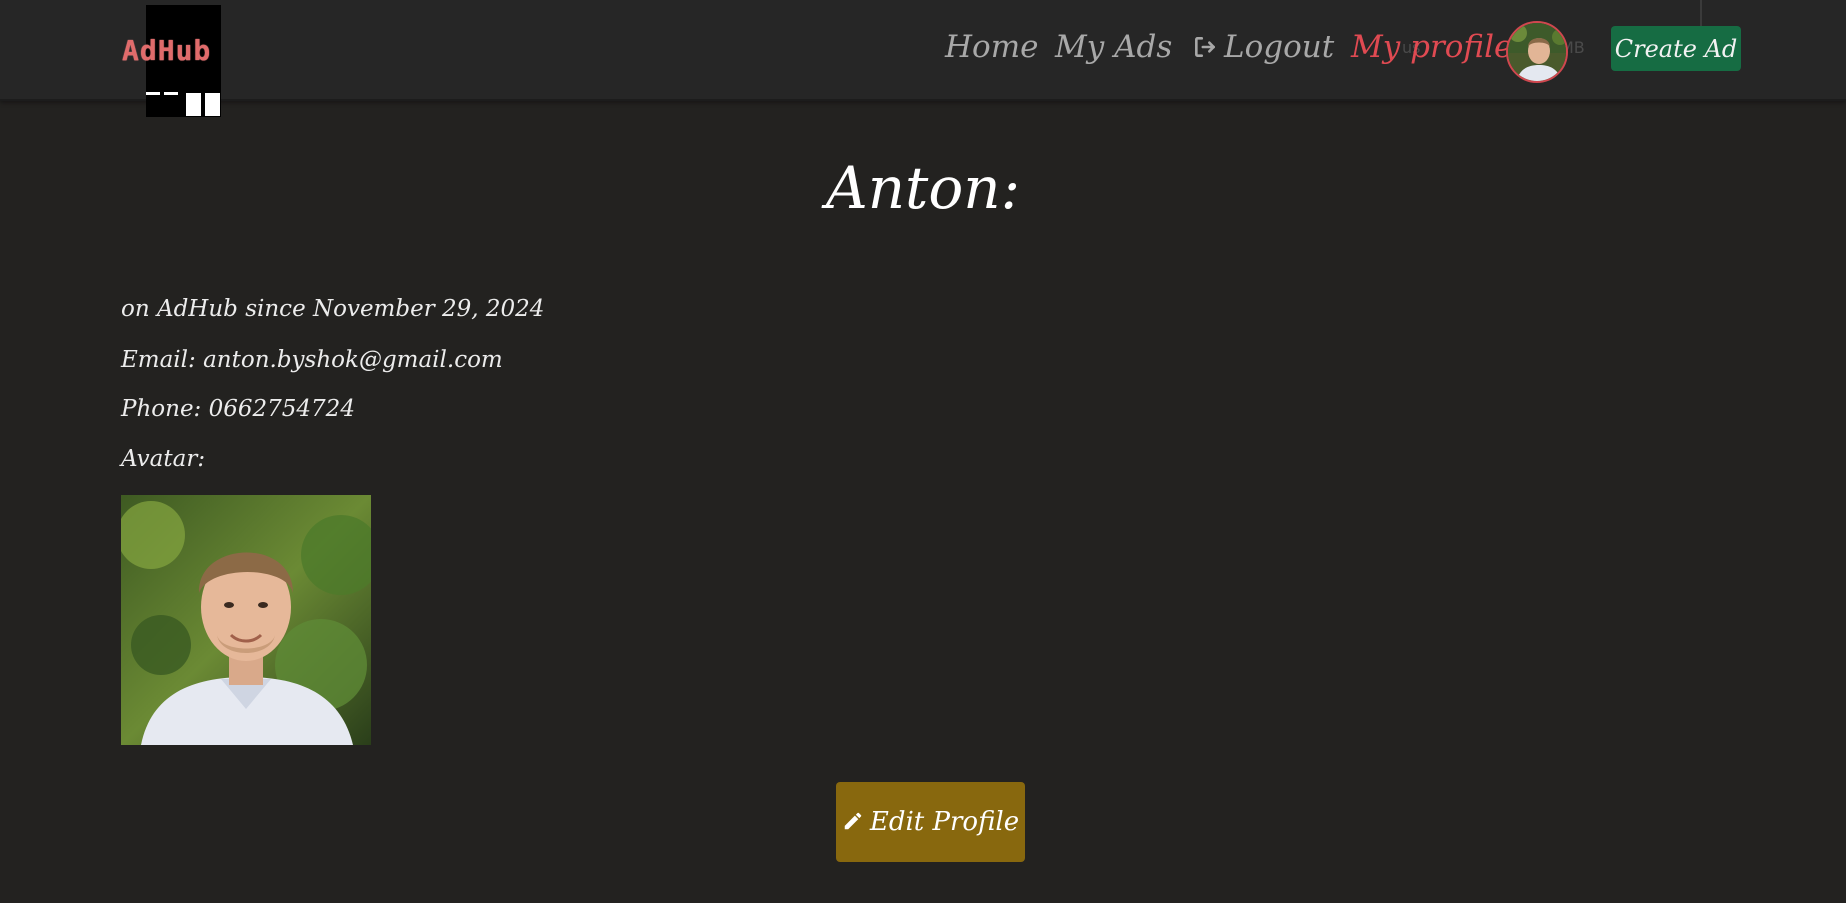 The height and width of the screenshot is (903, 1846). What do you see at coordinates (853, 821) in the screenshot?
I see `pencil-icon` at bounding box center [853, 821].